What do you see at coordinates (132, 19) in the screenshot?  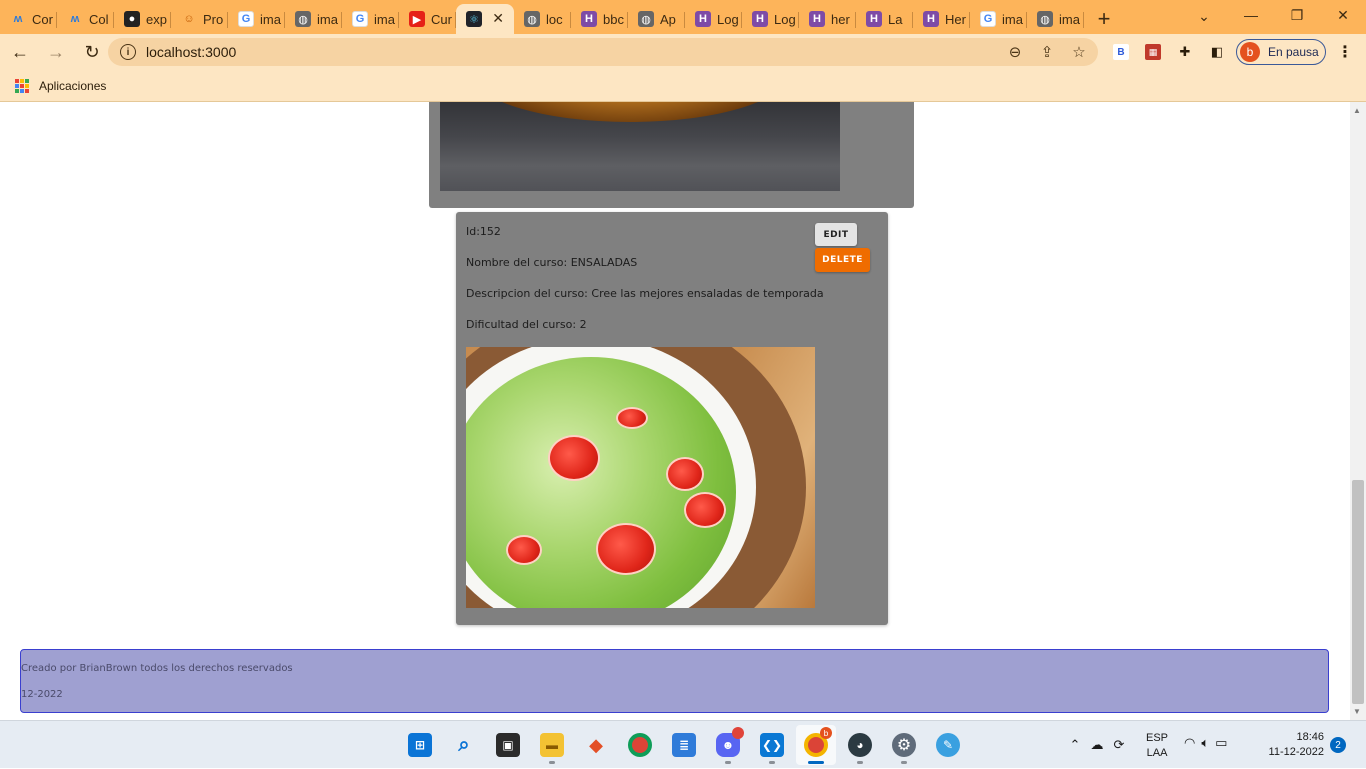 I see `github-icon: ●` at bounding box center [132, 19].